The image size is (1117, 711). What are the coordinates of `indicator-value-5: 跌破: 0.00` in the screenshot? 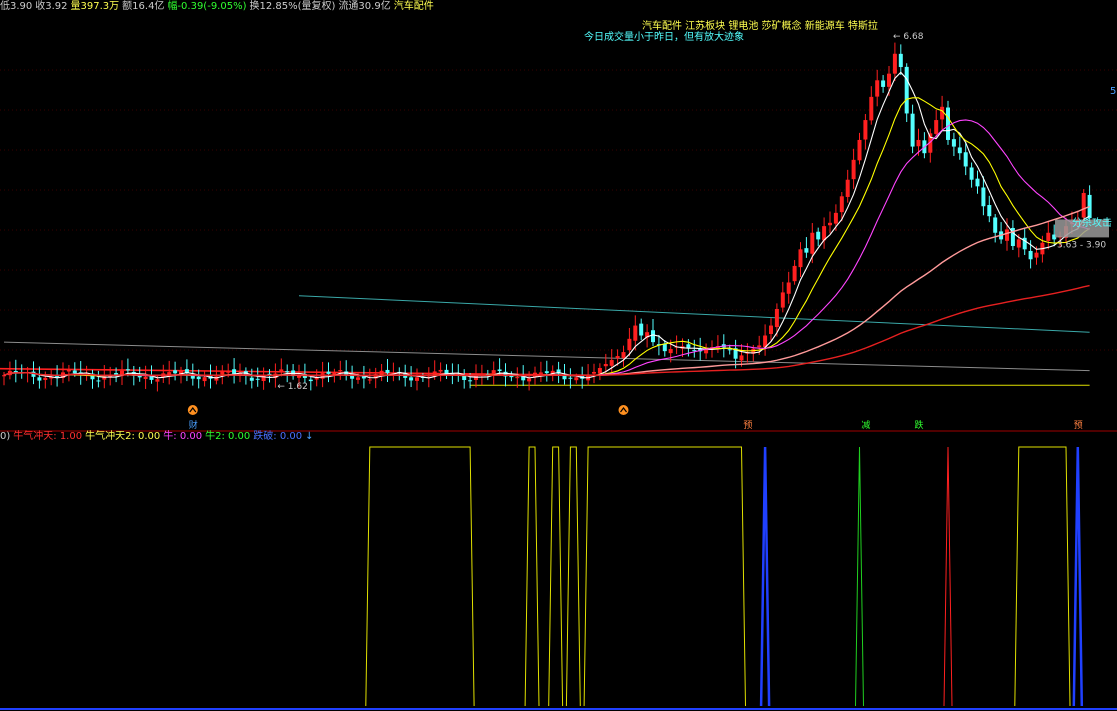 It's located at (278, 436).